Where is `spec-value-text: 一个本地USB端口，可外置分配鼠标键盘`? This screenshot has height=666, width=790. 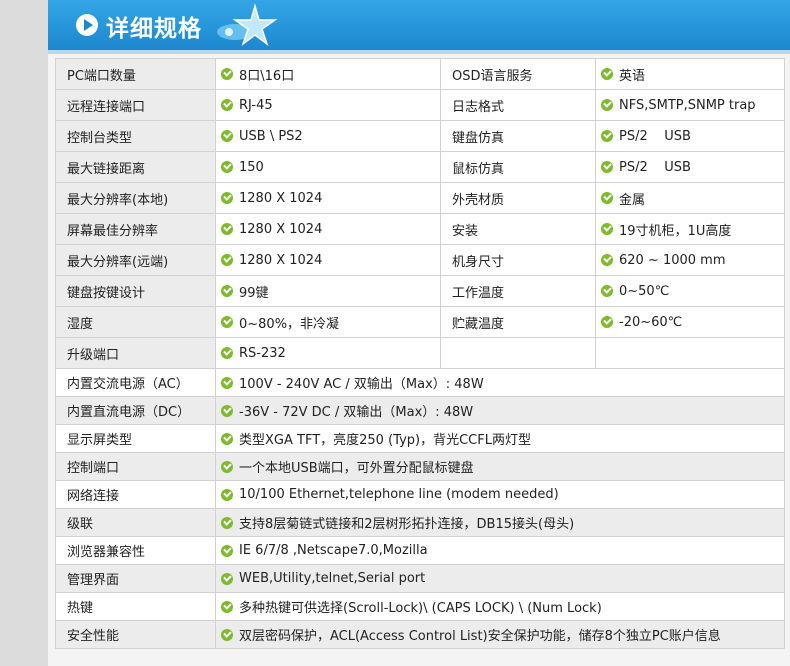
spec-value-text: 一个本地USB端口，可外置分配鼠标键盘 is located at coordinates (356, 468).